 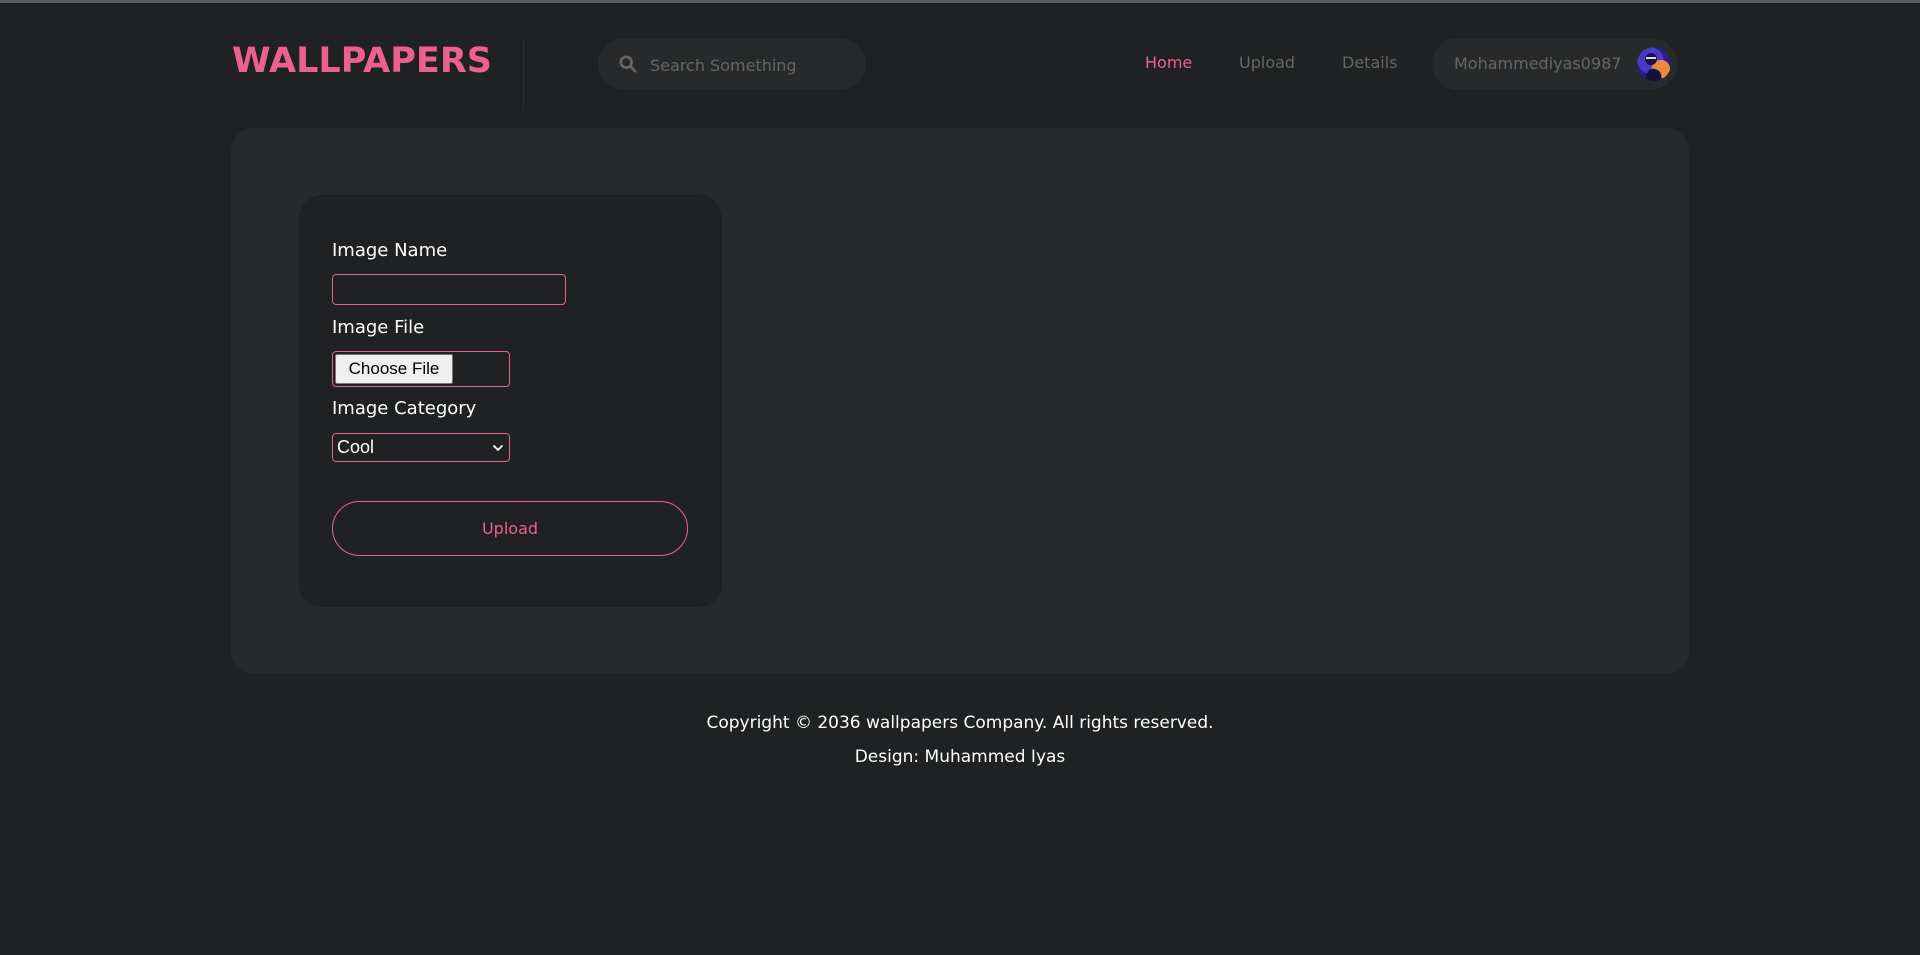 I want to click on profile-username: Mohammediyas0987, so click(x=1538, y=63).